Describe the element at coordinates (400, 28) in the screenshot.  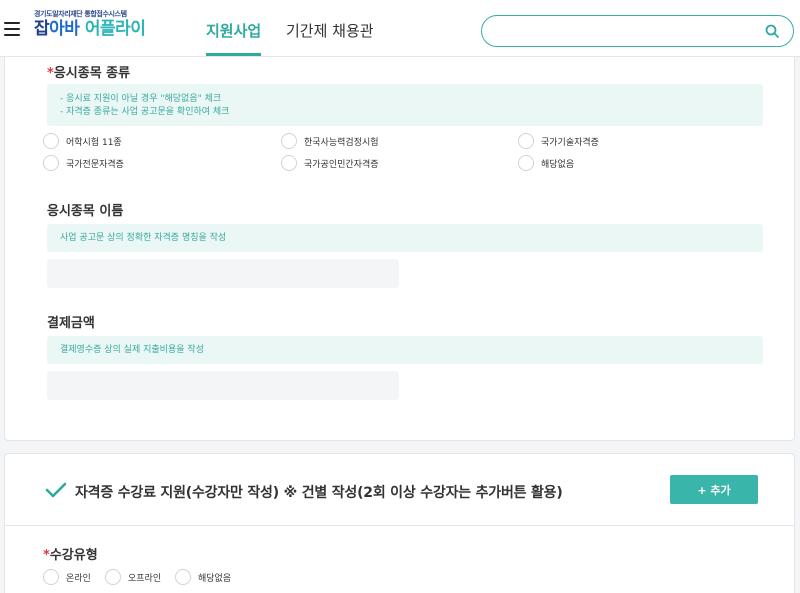
I see `top-header: 경기도일자리재단 통합접수시스템 잡아바 어플라이 지원사업 기간제 채용관` at that location.